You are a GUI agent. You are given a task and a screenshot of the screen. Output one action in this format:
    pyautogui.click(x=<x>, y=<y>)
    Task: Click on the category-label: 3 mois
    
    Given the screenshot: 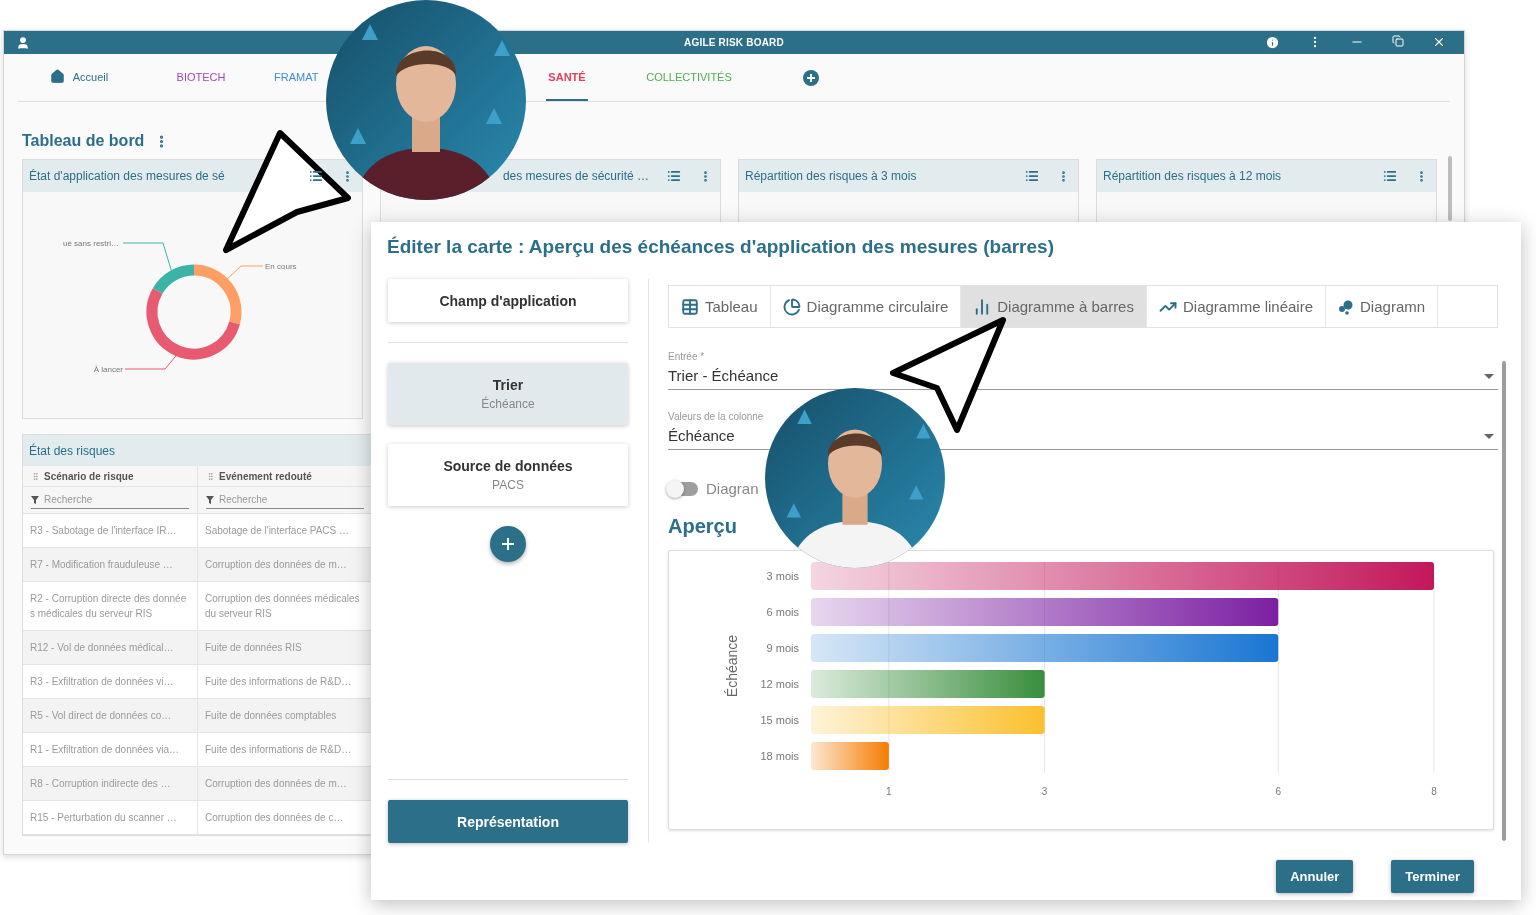 What is the action you would take?
    pyautogui.click(x=782, y=576)
    